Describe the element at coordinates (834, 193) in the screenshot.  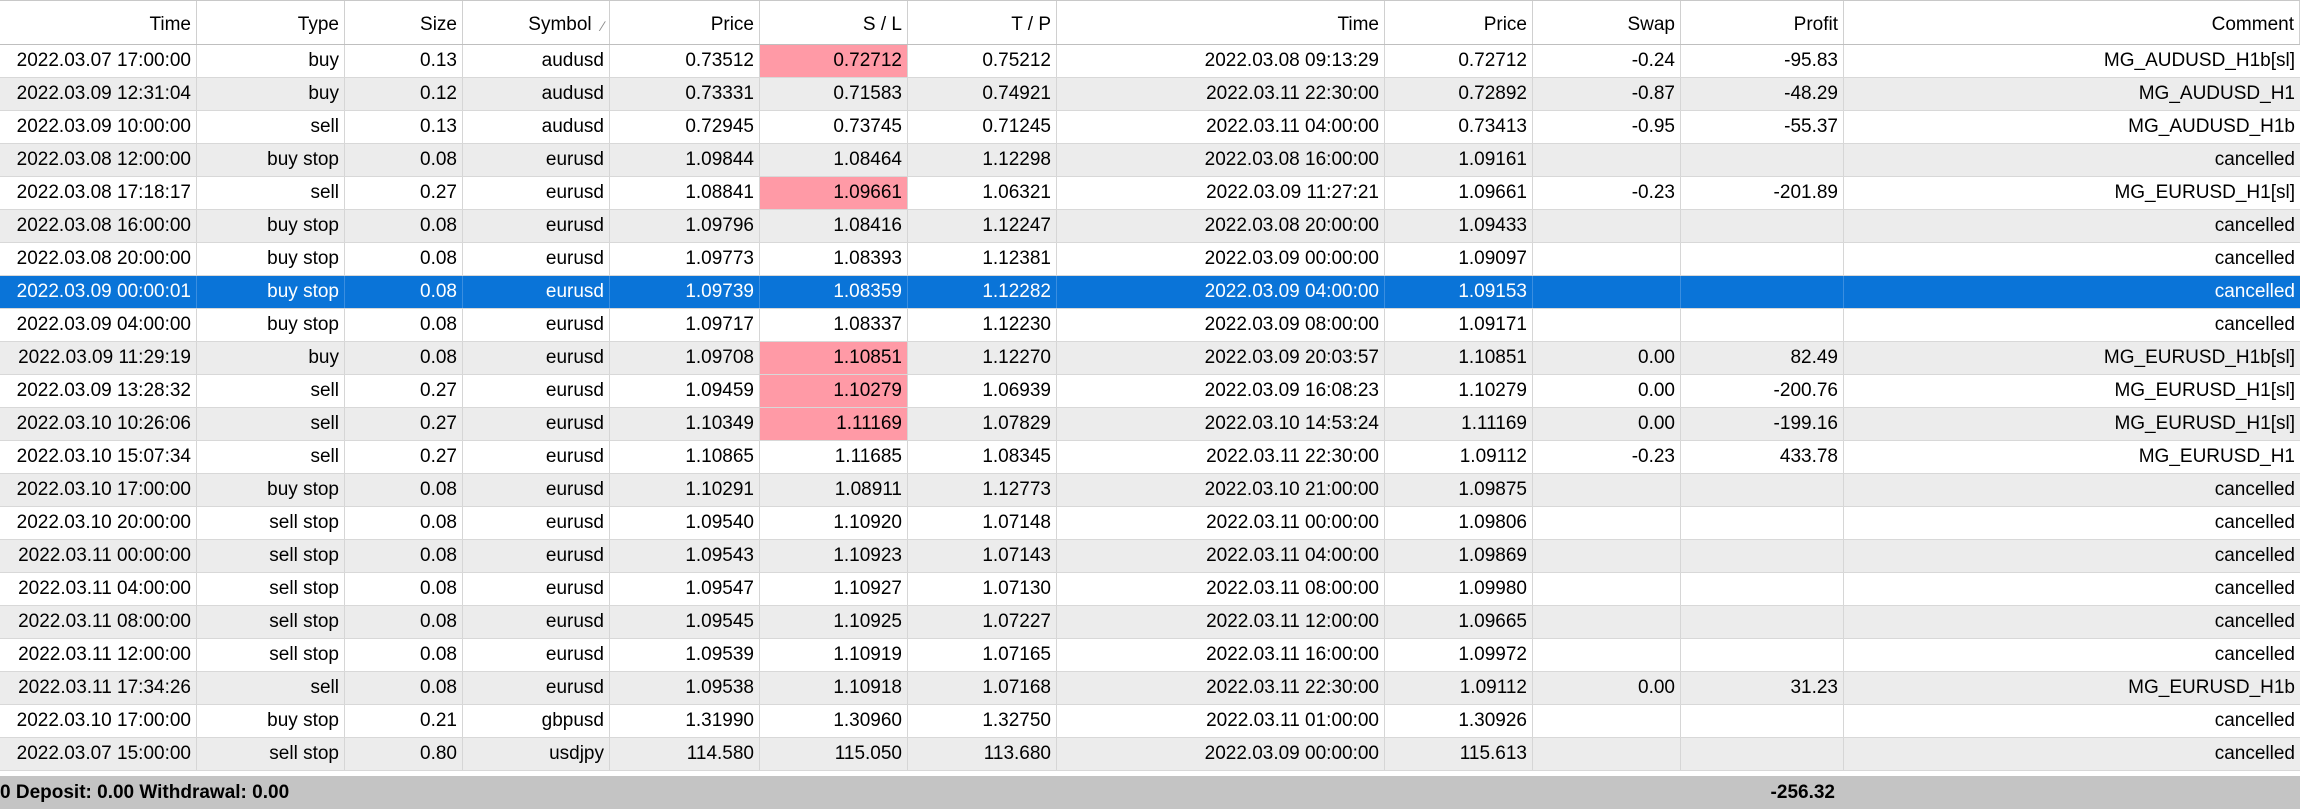
I see `cell-sl: 1.09661` at that location.